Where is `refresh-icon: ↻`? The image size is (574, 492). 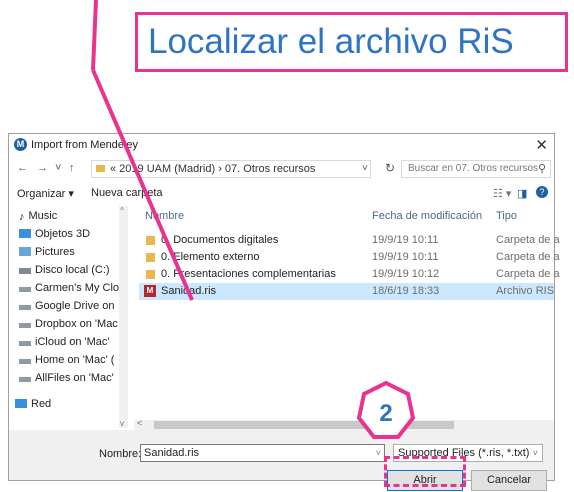
refresh-icon: ↻ is located at coordinates (390, 168).